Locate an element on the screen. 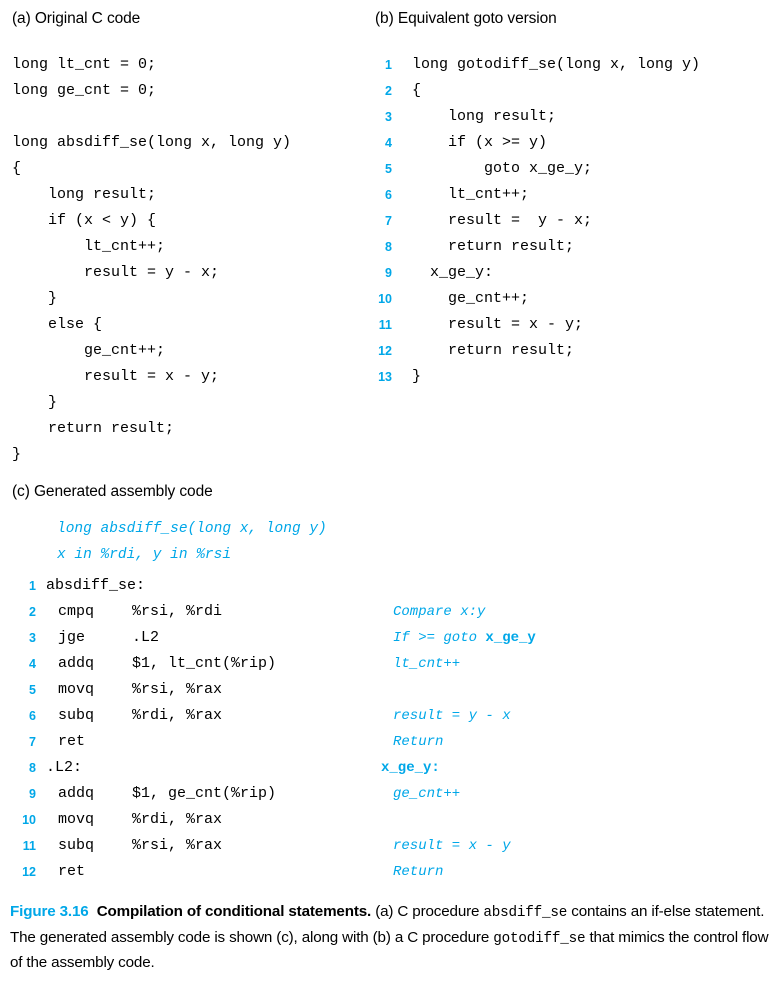 This screenshot has height=984, width=779. assembly-operands: .L2 is located at coordinates (146, 637).